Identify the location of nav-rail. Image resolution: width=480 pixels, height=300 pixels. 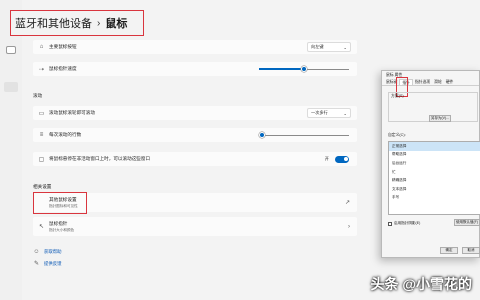
(11, 150).